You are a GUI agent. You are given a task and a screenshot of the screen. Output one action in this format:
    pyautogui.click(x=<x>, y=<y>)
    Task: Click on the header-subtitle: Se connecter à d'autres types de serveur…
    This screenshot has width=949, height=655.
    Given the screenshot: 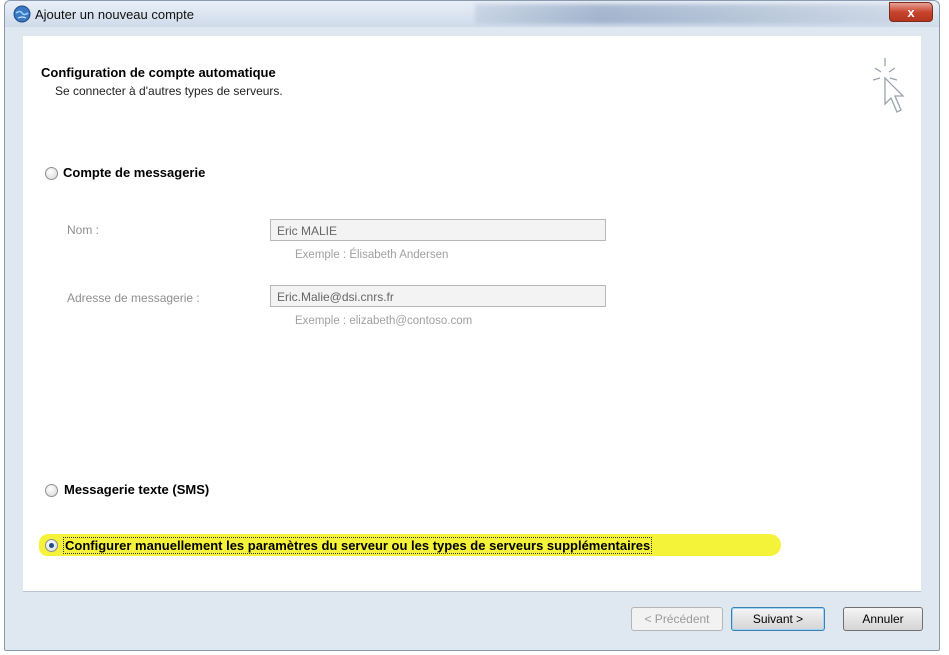 What is the action you would take?
    pyautogui.click(x=169, y=91)
    